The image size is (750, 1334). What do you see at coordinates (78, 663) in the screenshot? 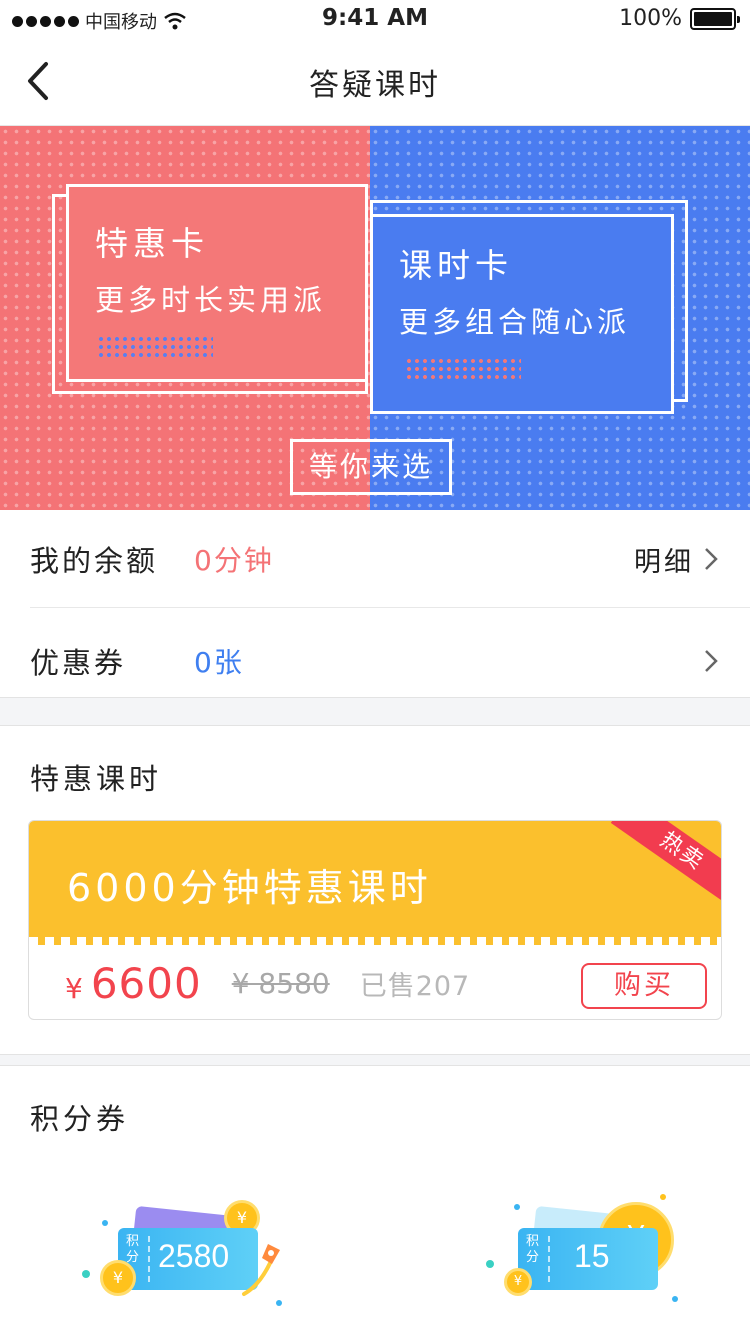
I see `coupon-label: 优惠券` at bounding box center [78, 663].